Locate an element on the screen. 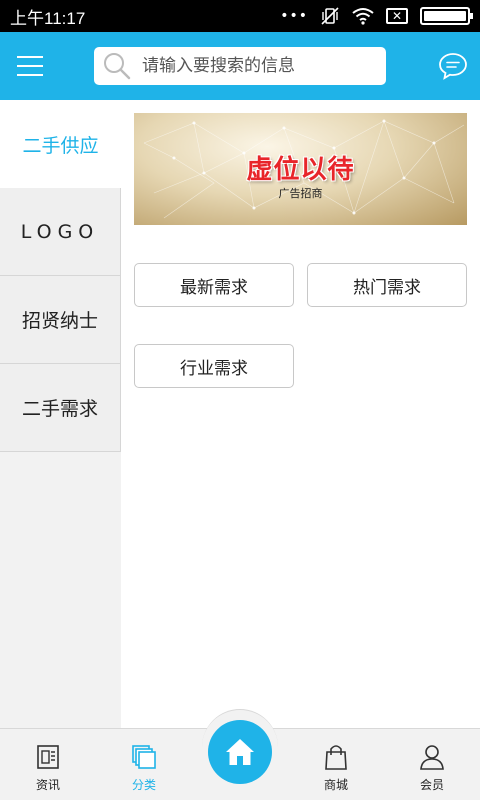  search-icon is located at coordinates (117, 66).